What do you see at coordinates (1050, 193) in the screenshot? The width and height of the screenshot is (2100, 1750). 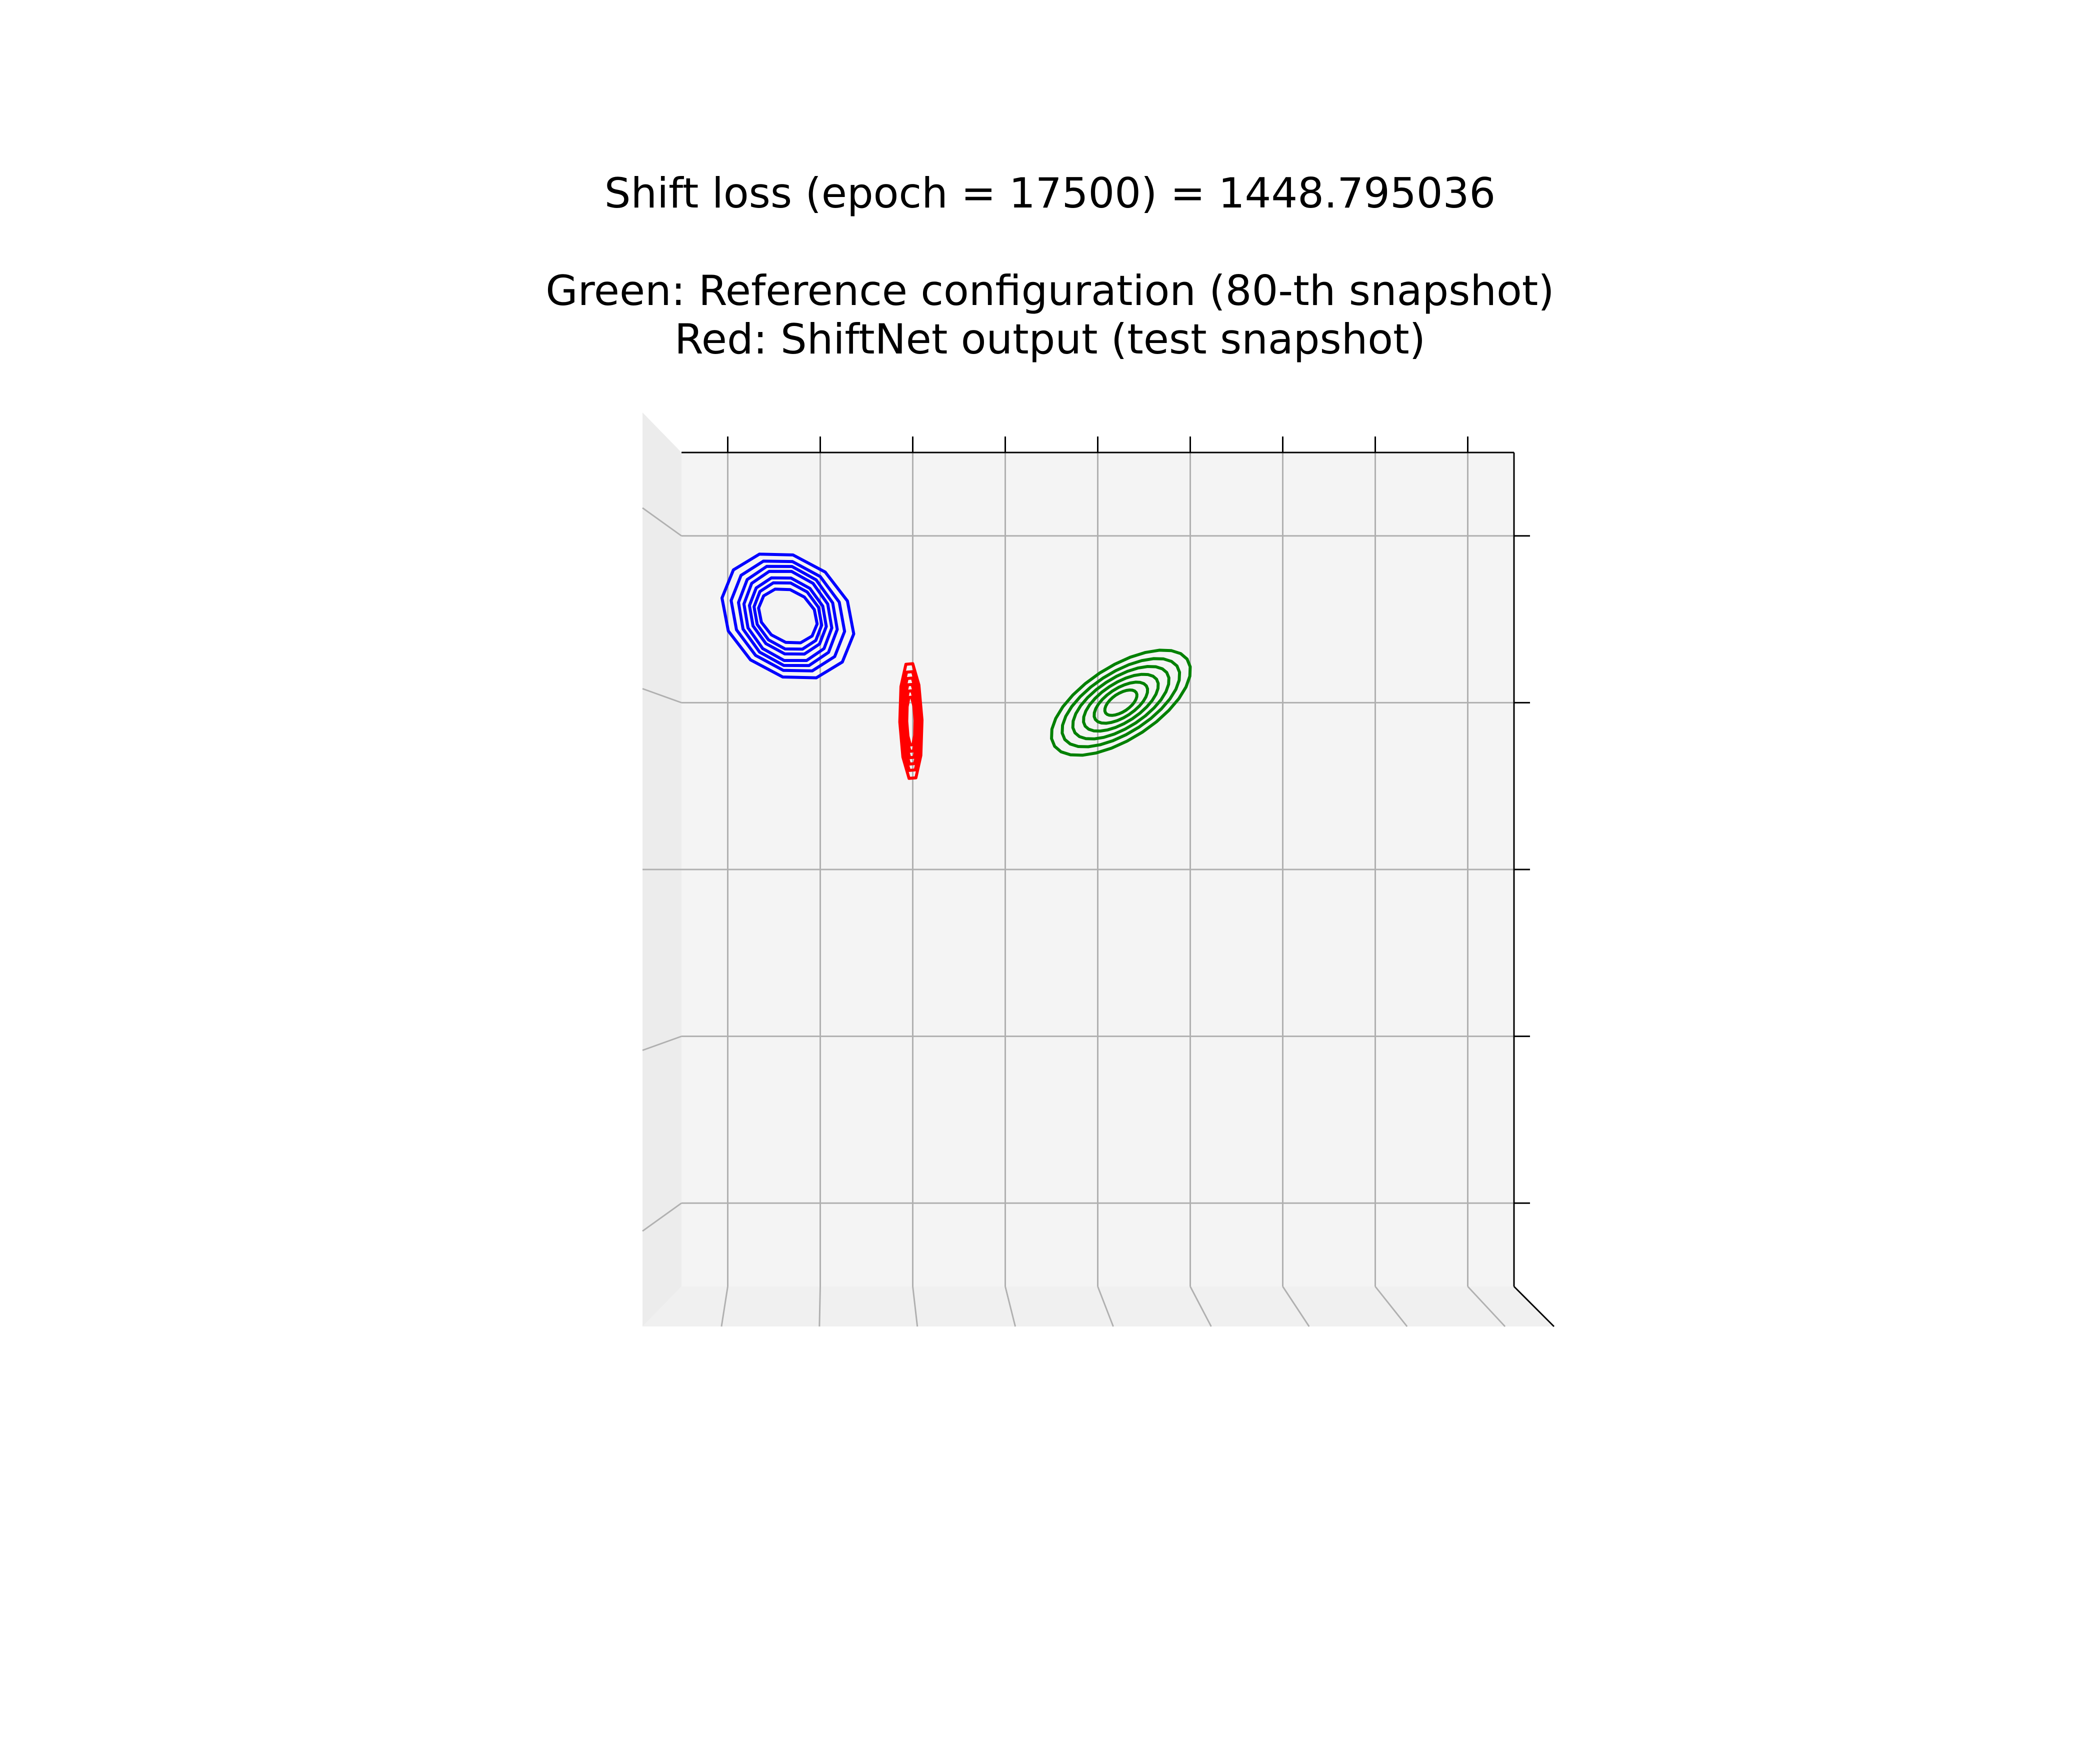 I see `title-line-1: Shift loss (epoch = 17500) = 1448.795036` at bounding box center [1050, 193].